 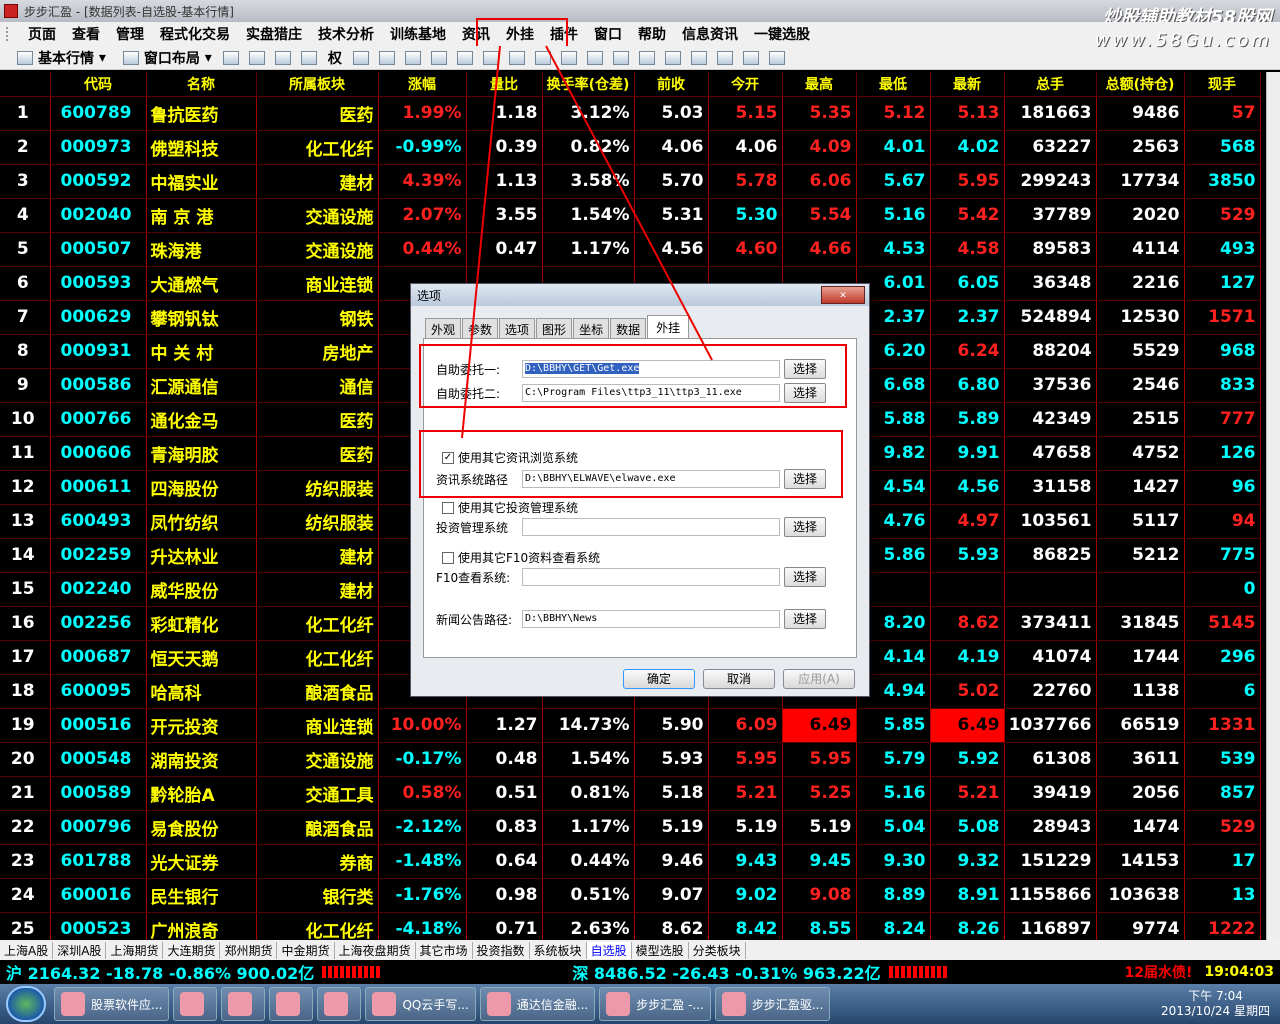 I want to click on market-tab-0: 上海A股, so click(x=27, y=950).